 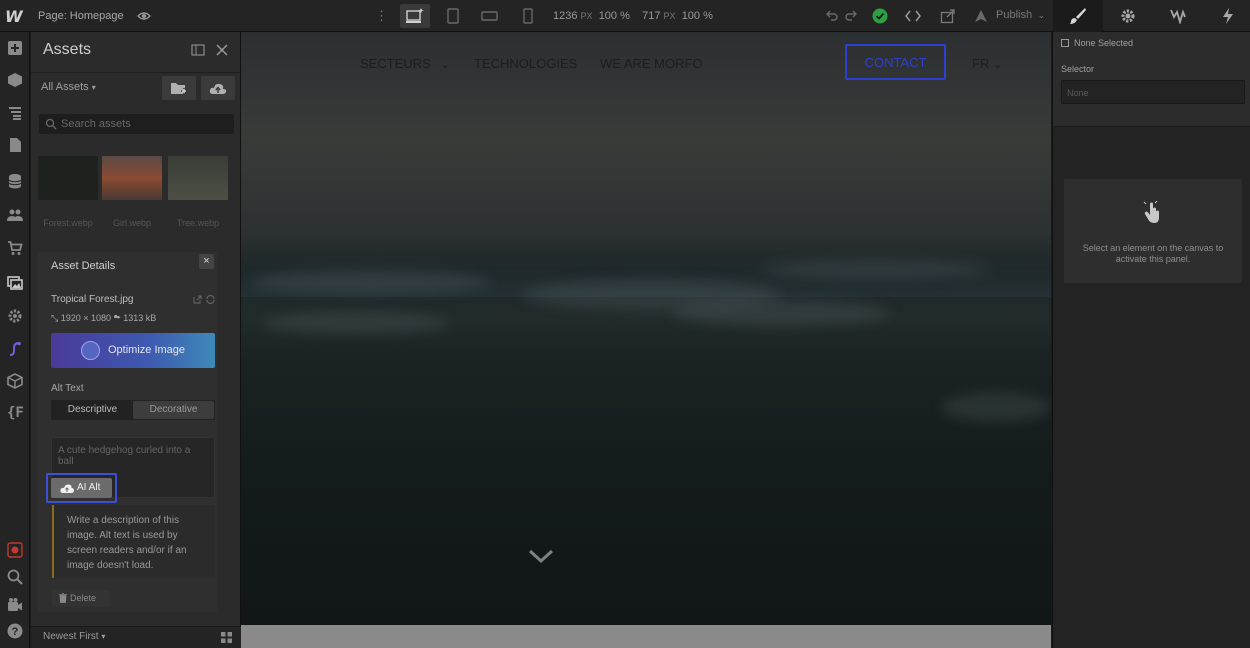 I want to click on open-external-icon, so click(x=197, y=299).